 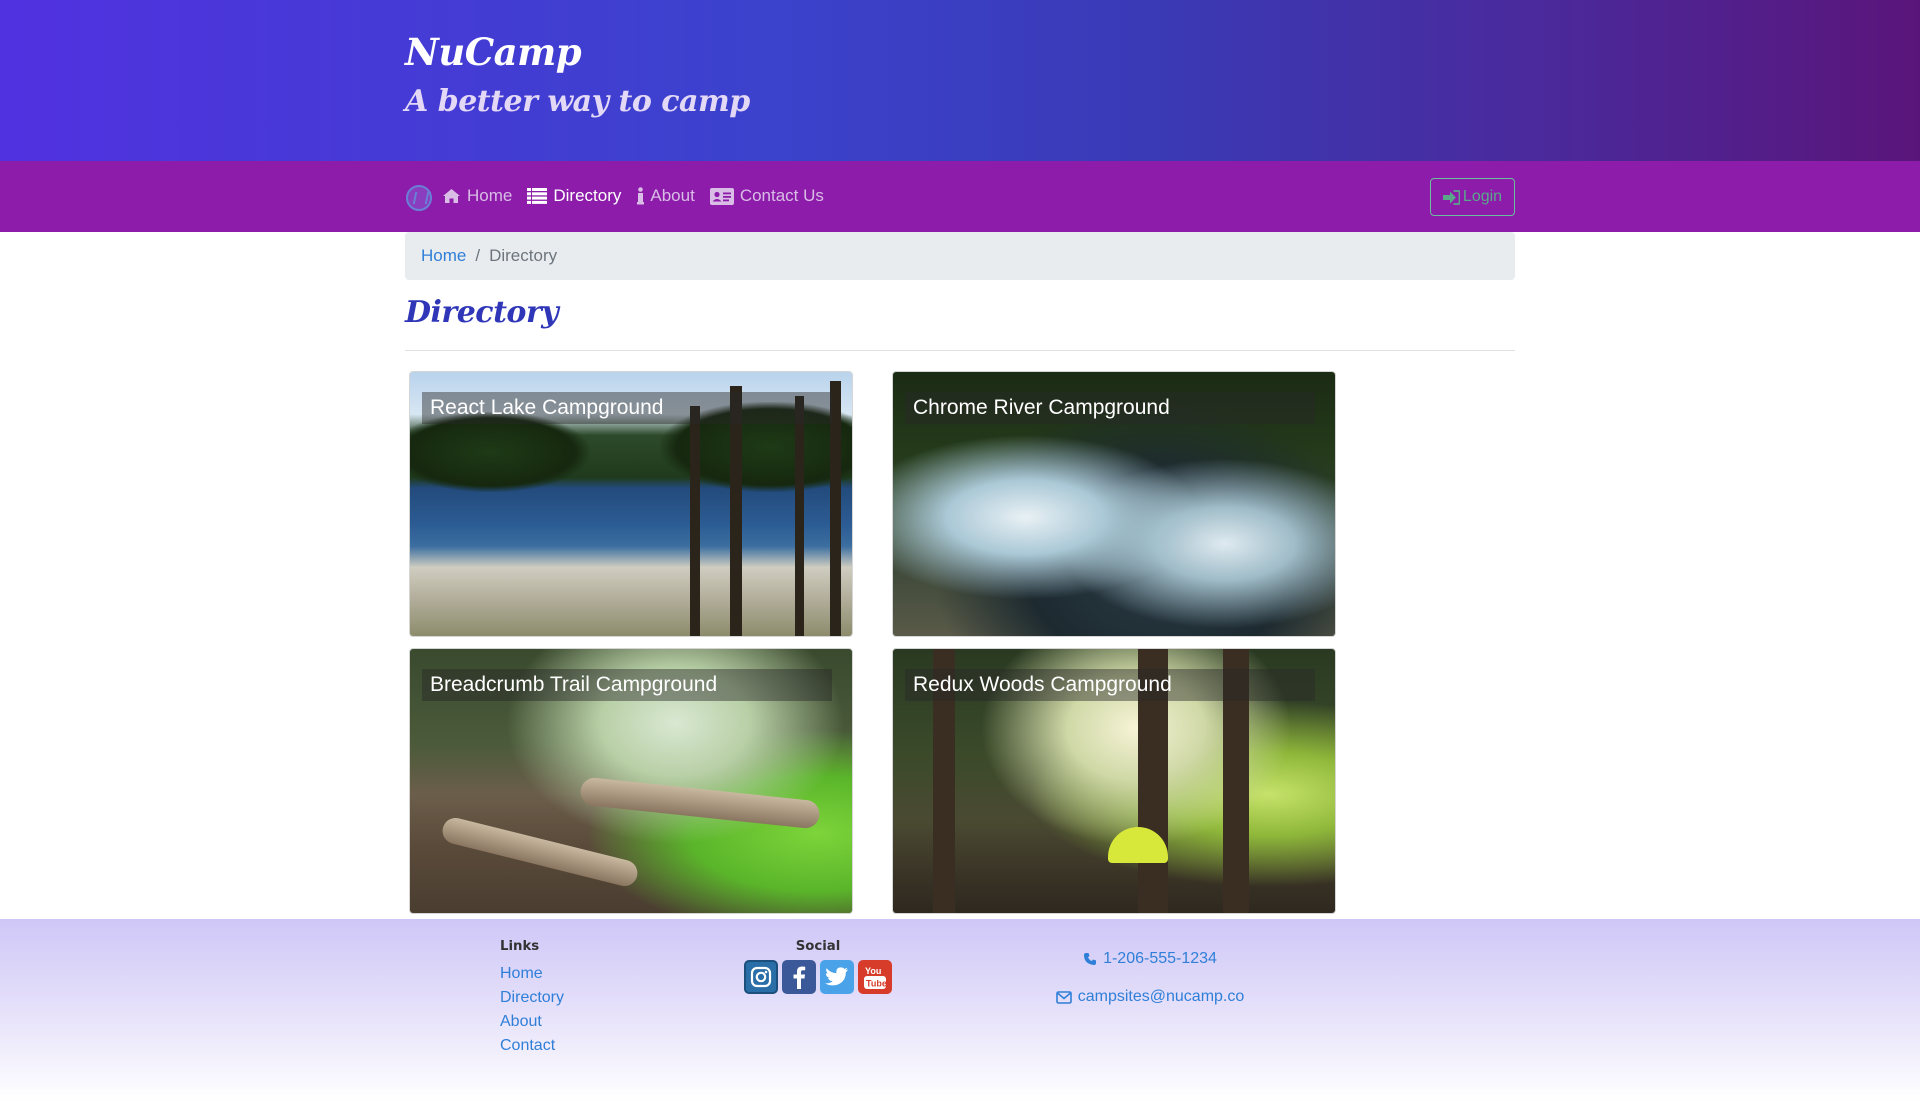 What do you see at coordinates (419, 198) in the screenshot?
I see `nucamp-logo-icon` at bounding box center [419, 198].